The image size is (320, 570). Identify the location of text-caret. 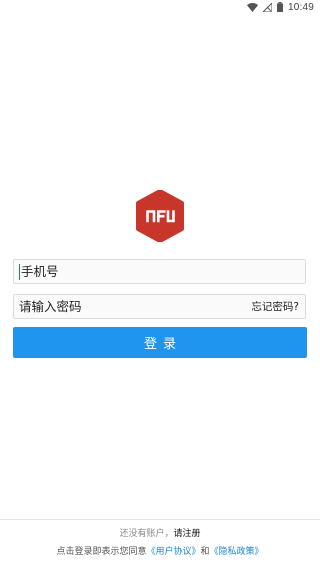
(19, 271).